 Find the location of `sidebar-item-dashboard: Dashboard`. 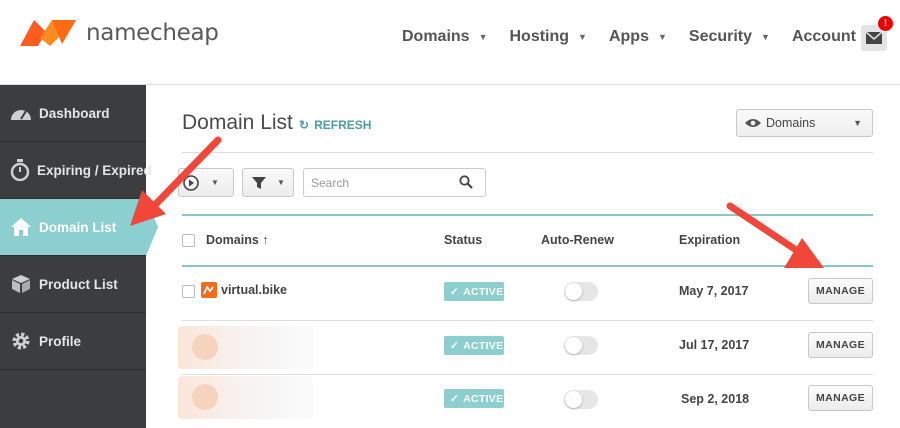

sidebar-item-dashboard: Dashboard is located at coordinates (73, 113).